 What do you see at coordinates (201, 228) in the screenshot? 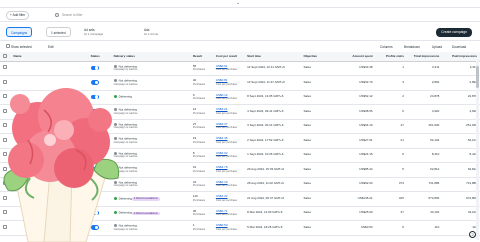
I see `result: 1 Purchases` at bounding box center [201, 228].